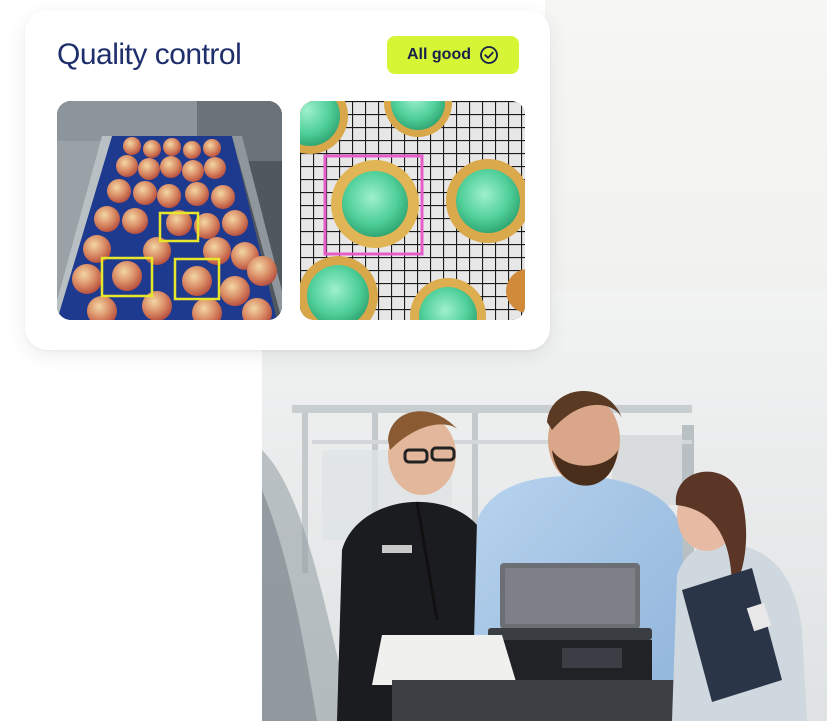 The width and height of the screenshot is (827, 721). I want to click on status-badge: All good, so click(453, 55).